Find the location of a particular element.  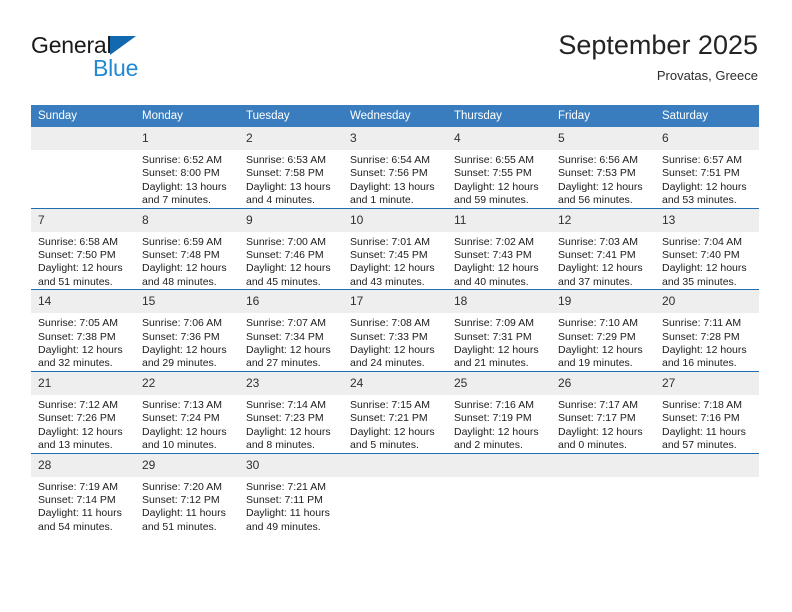

day-number: 25 is located at coordinates (499, 383).